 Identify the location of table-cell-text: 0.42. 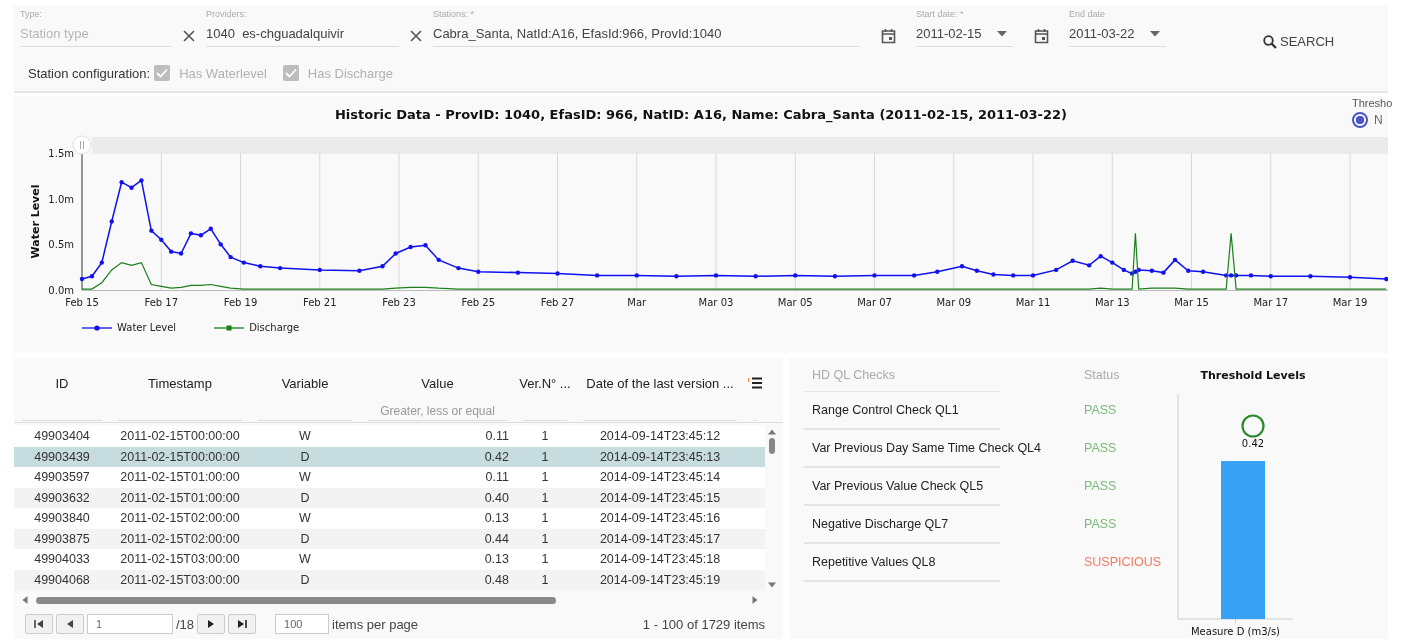
(496, 456).